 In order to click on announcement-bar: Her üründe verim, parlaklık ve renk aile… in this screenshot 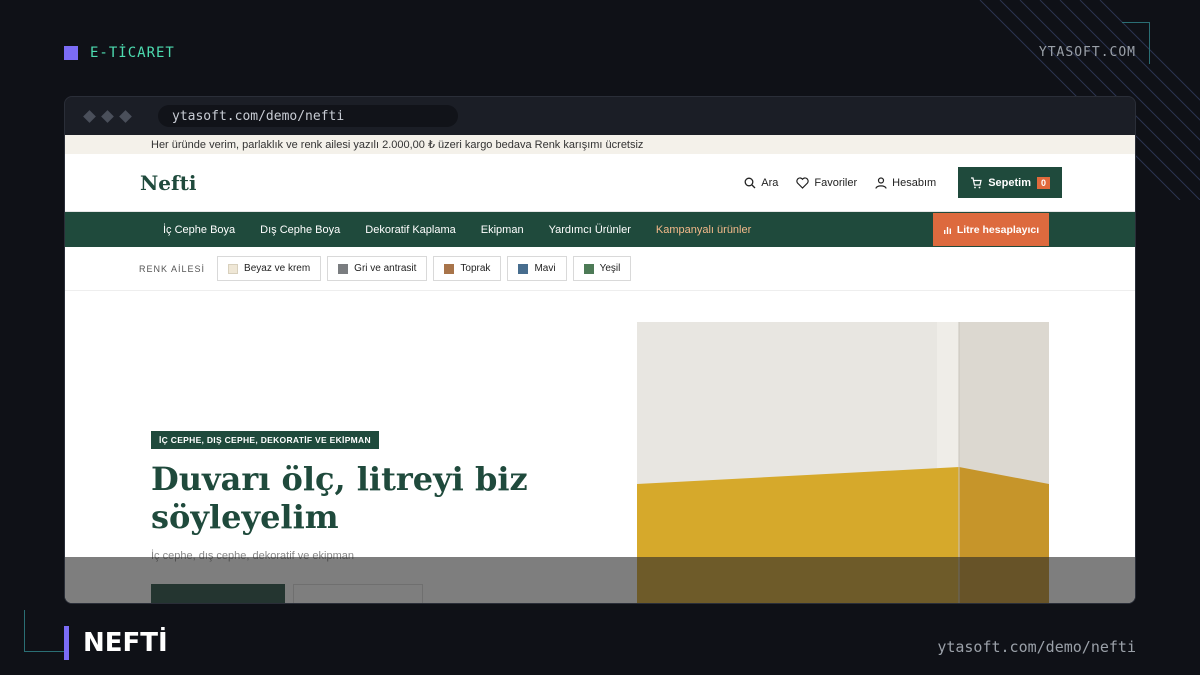, I will do `click(600, 144)`.